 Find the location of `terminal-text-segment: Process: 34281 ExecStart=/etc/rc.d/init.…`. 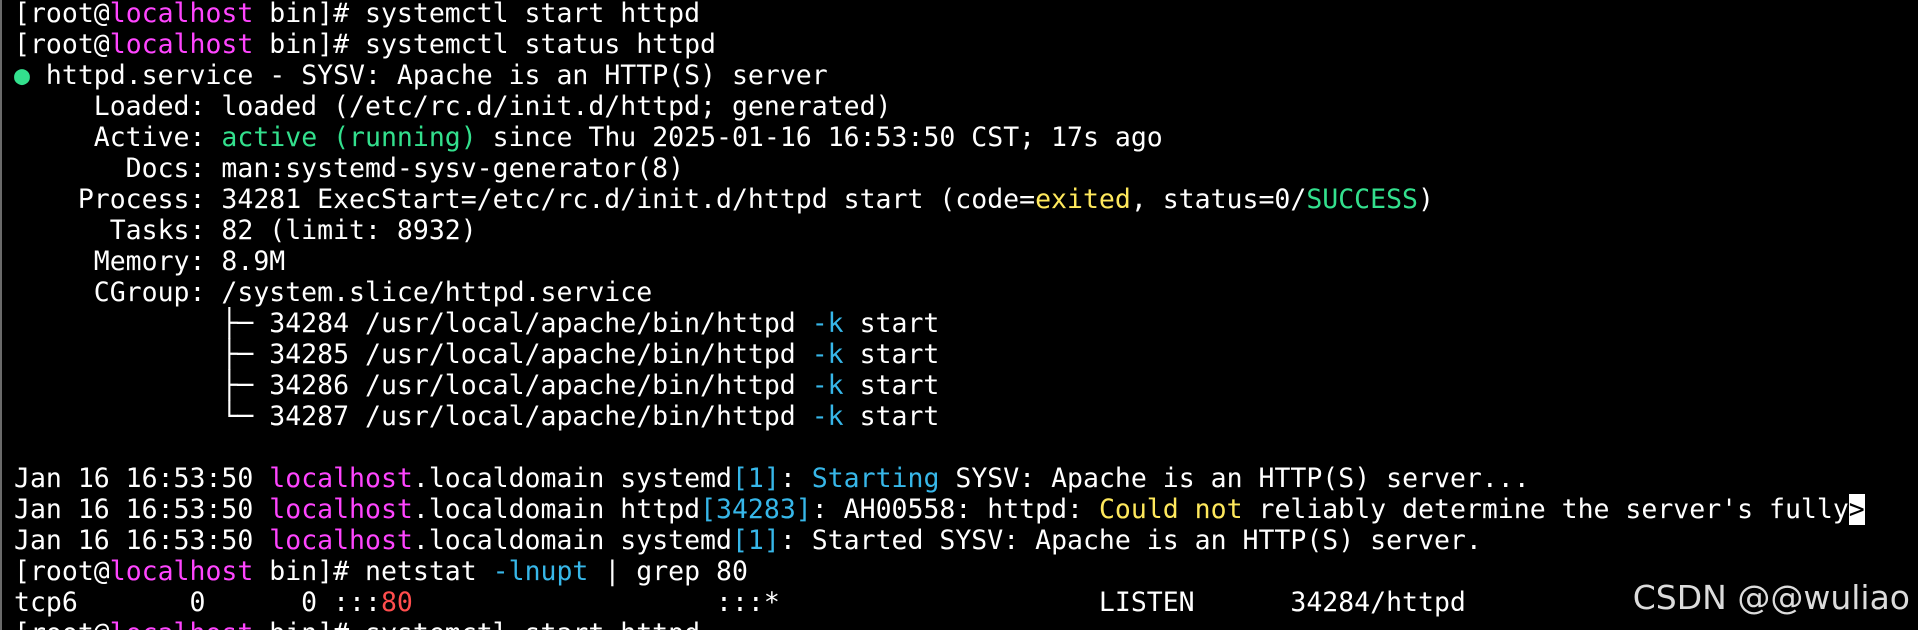

terminal-text-segment: Process: 34281 ExecStart=/etc/rc.d/init.… is located at coordinates (525, 199).